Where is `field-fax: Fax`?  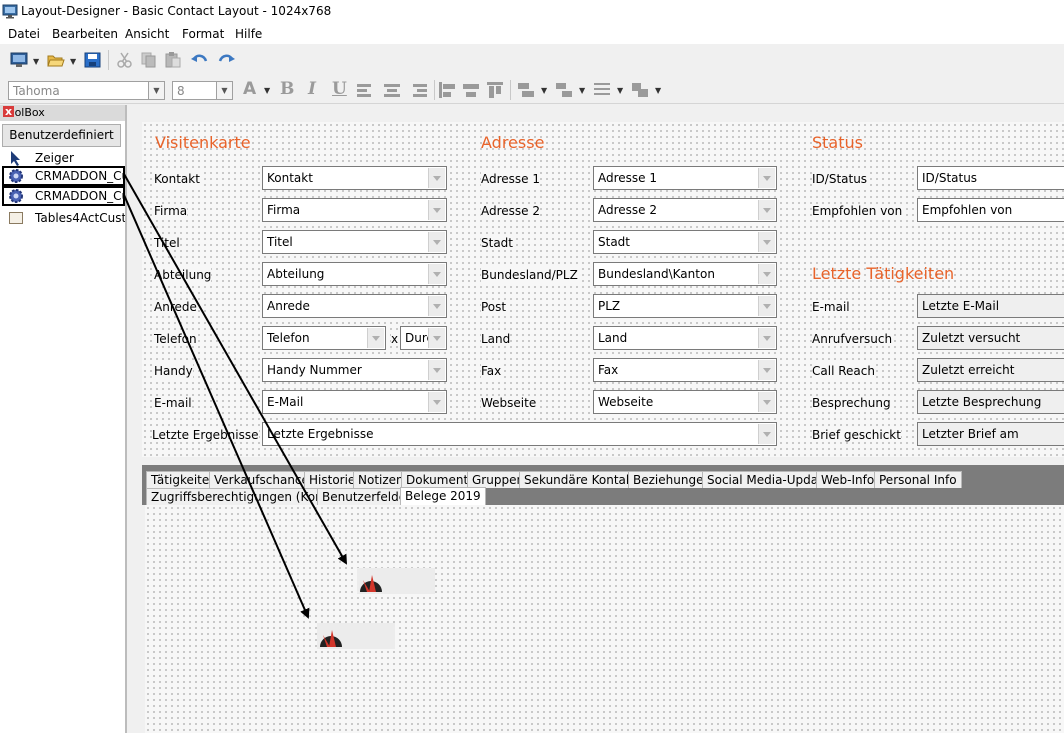
field-fax: Fax is located at coordinates (685, 370).